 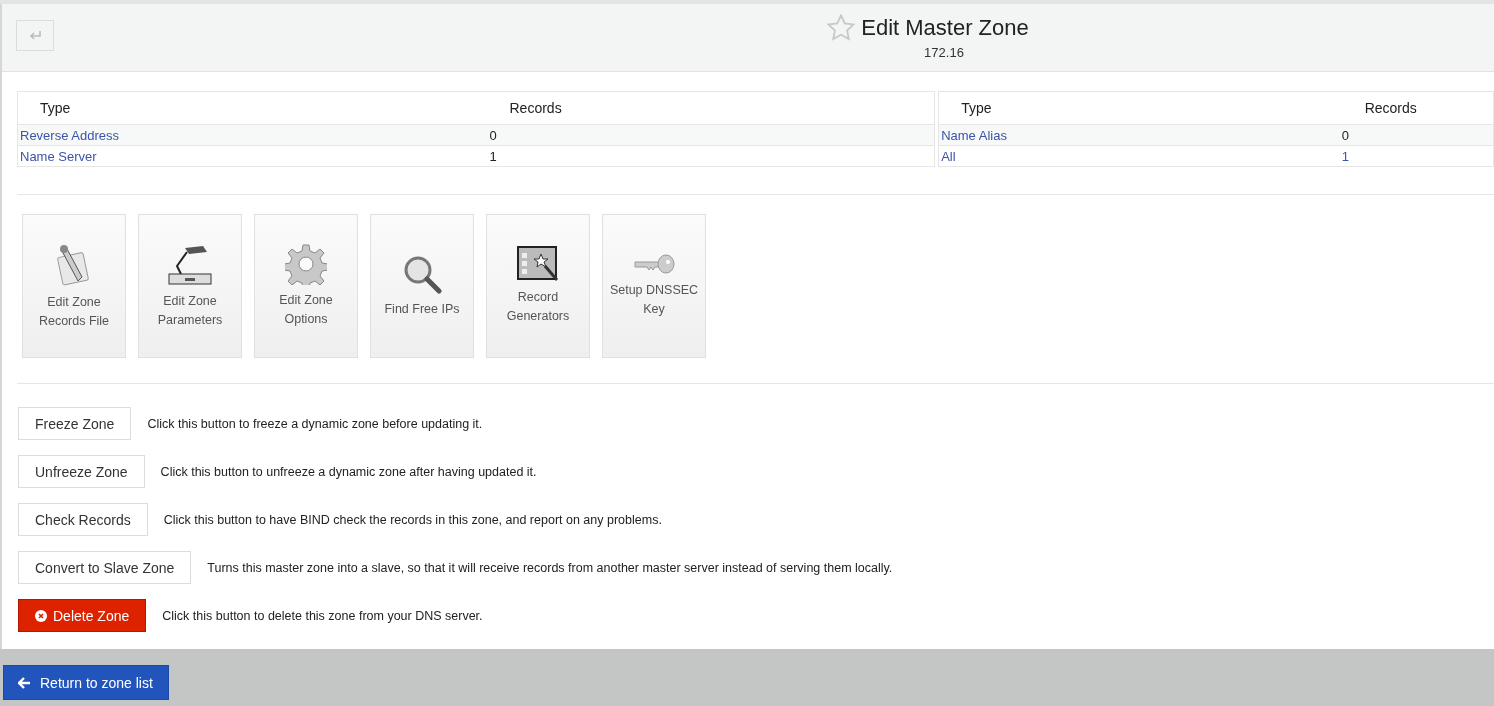 I want to click on tool-tile: Edit Zone Records File, so click(x=74, y=286).